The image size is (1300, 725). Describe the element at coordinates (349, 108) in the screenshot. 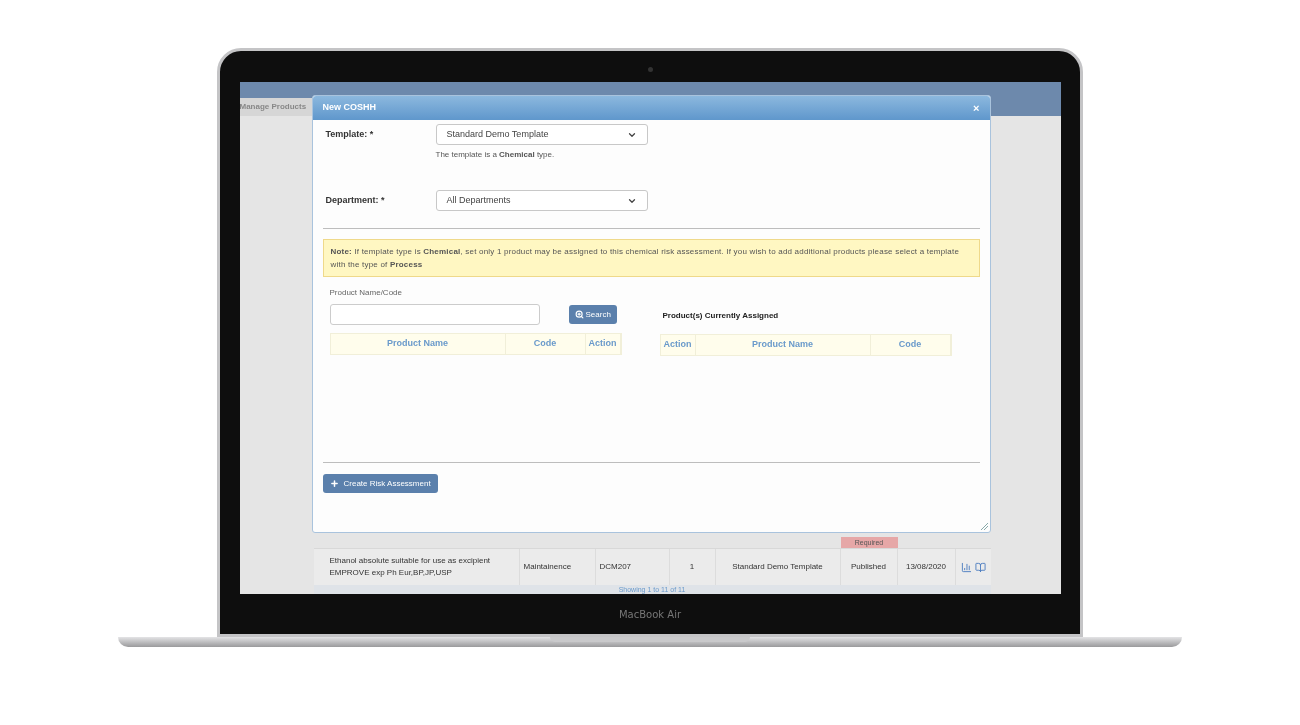

I see `modal-title: New COSHH` at that location.